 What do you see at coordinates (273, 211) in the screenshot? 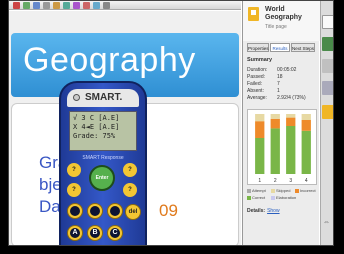
I see `details-show-link: Show` at bounding box center [273, 211].